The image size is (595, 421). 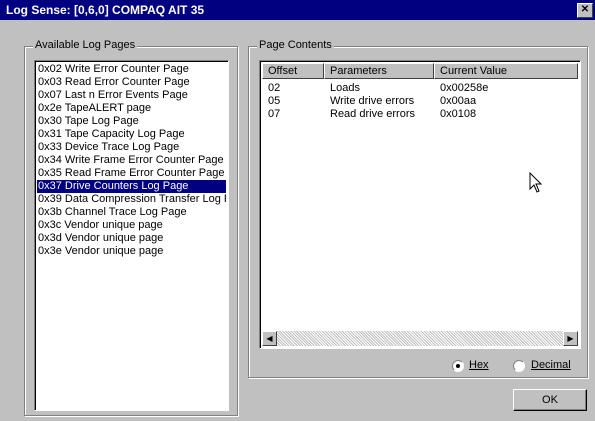 What do you see at coordinates (131, 212) in the screenshot?
I see `log-page-item: 0x3b Channel Trace Log Page` at bounding box center [131, 212].